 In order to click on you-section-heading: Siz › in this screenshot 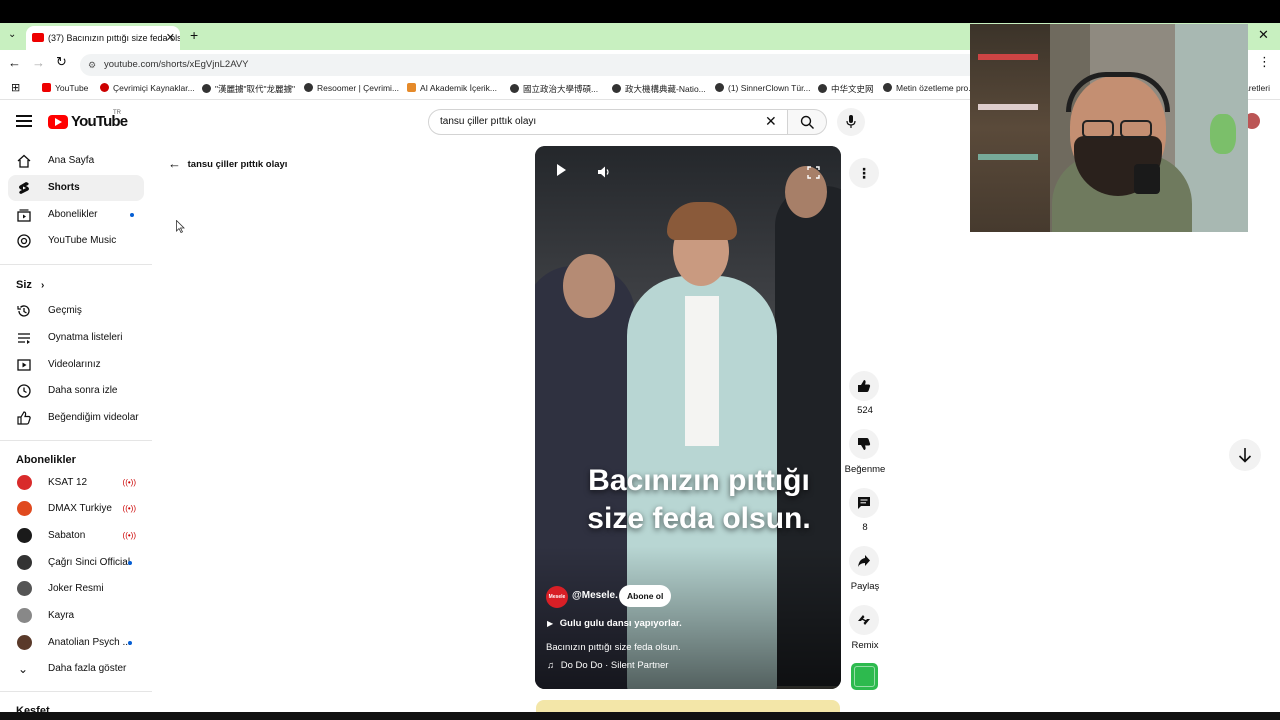, I will do `click(30, 285)`.